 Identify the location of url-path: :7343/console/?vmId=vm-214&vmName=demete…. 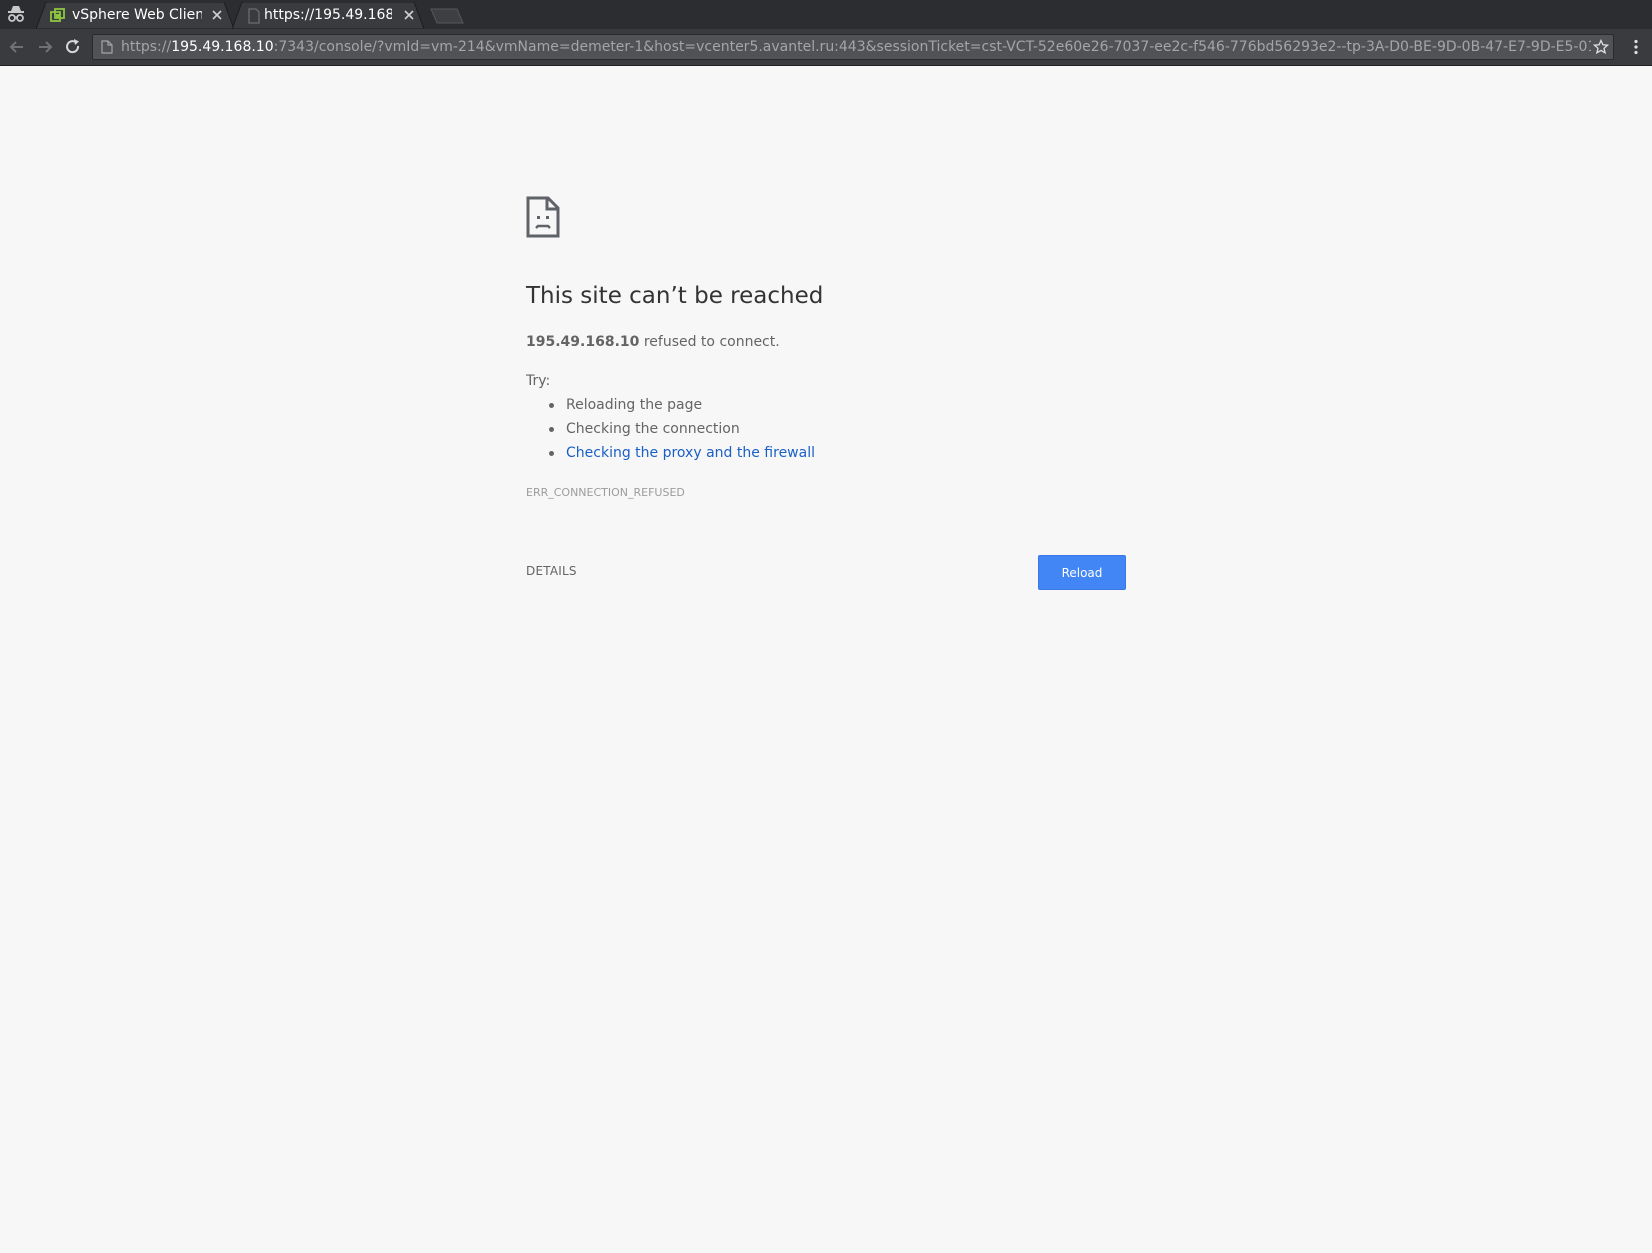
(932, 47).